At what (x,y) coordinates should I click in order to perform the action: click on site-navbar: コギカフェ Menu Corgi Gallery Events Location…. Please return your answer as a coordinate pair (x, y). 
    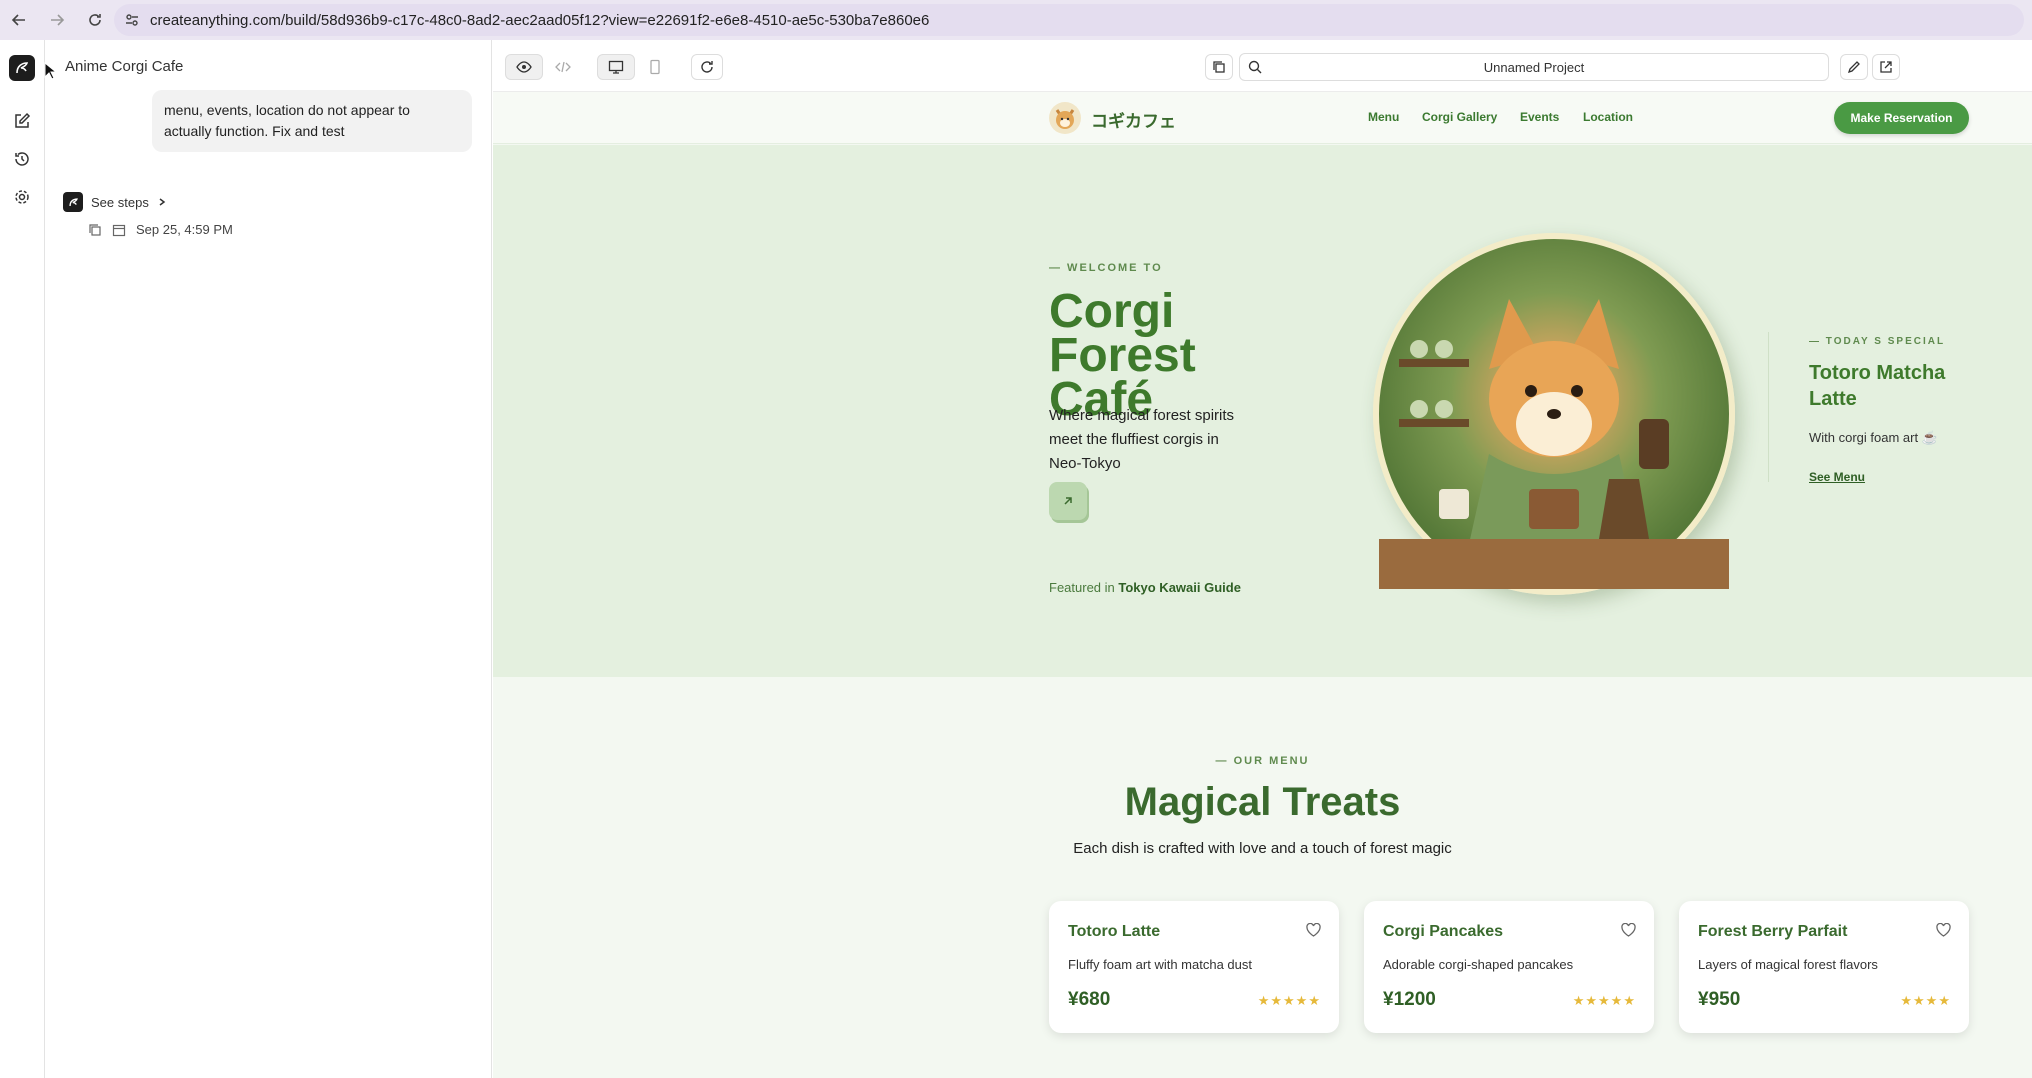
    Looking at the image, I should click on (1262, 118).